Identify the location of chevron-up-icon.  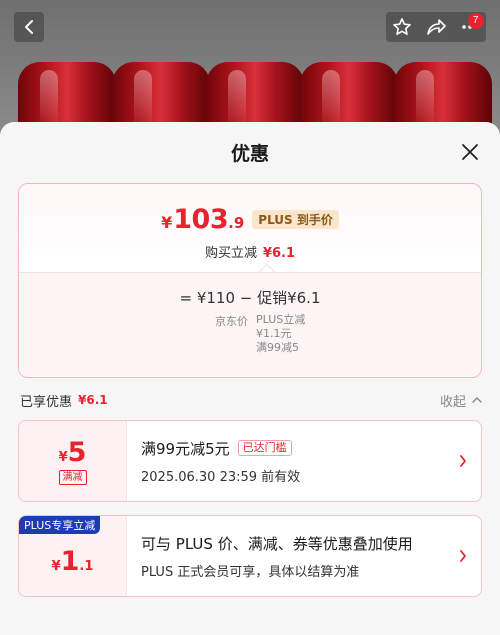
(477, 400).